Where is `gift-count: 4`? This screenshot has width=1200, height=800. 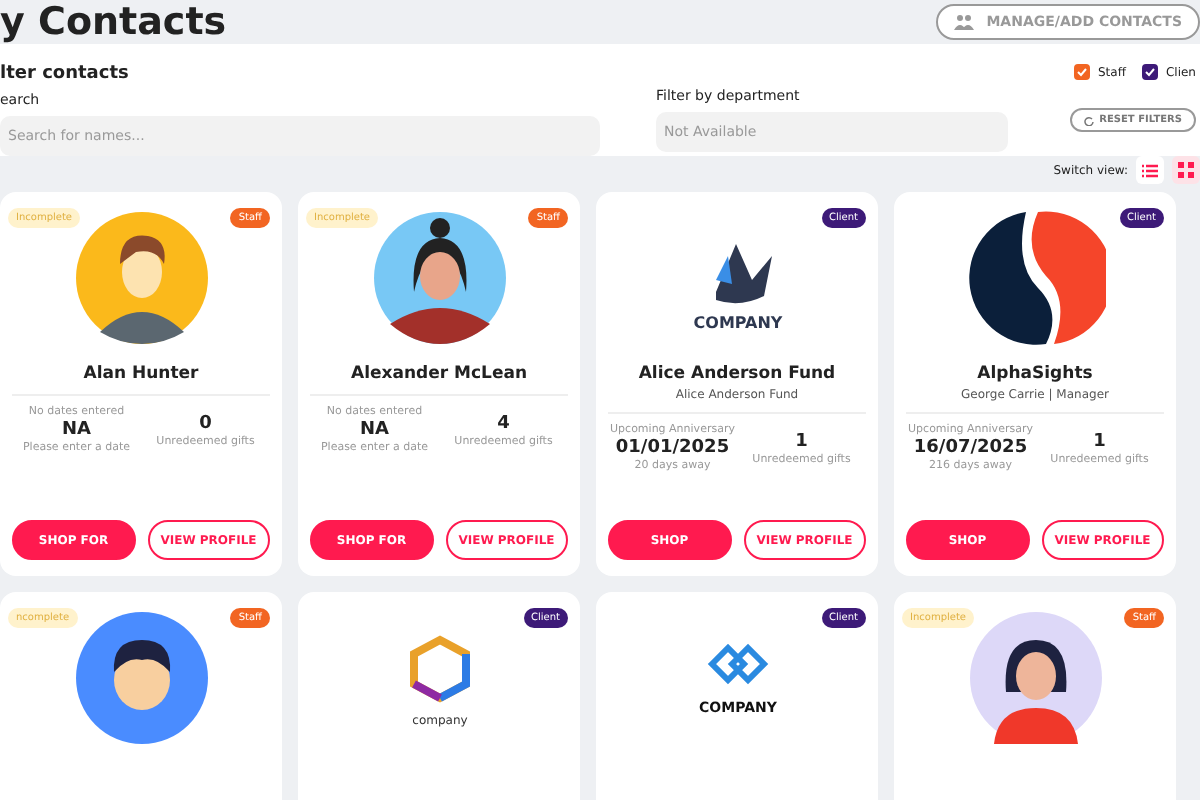 gift-count: 4 is located at coordinates (503, 423).